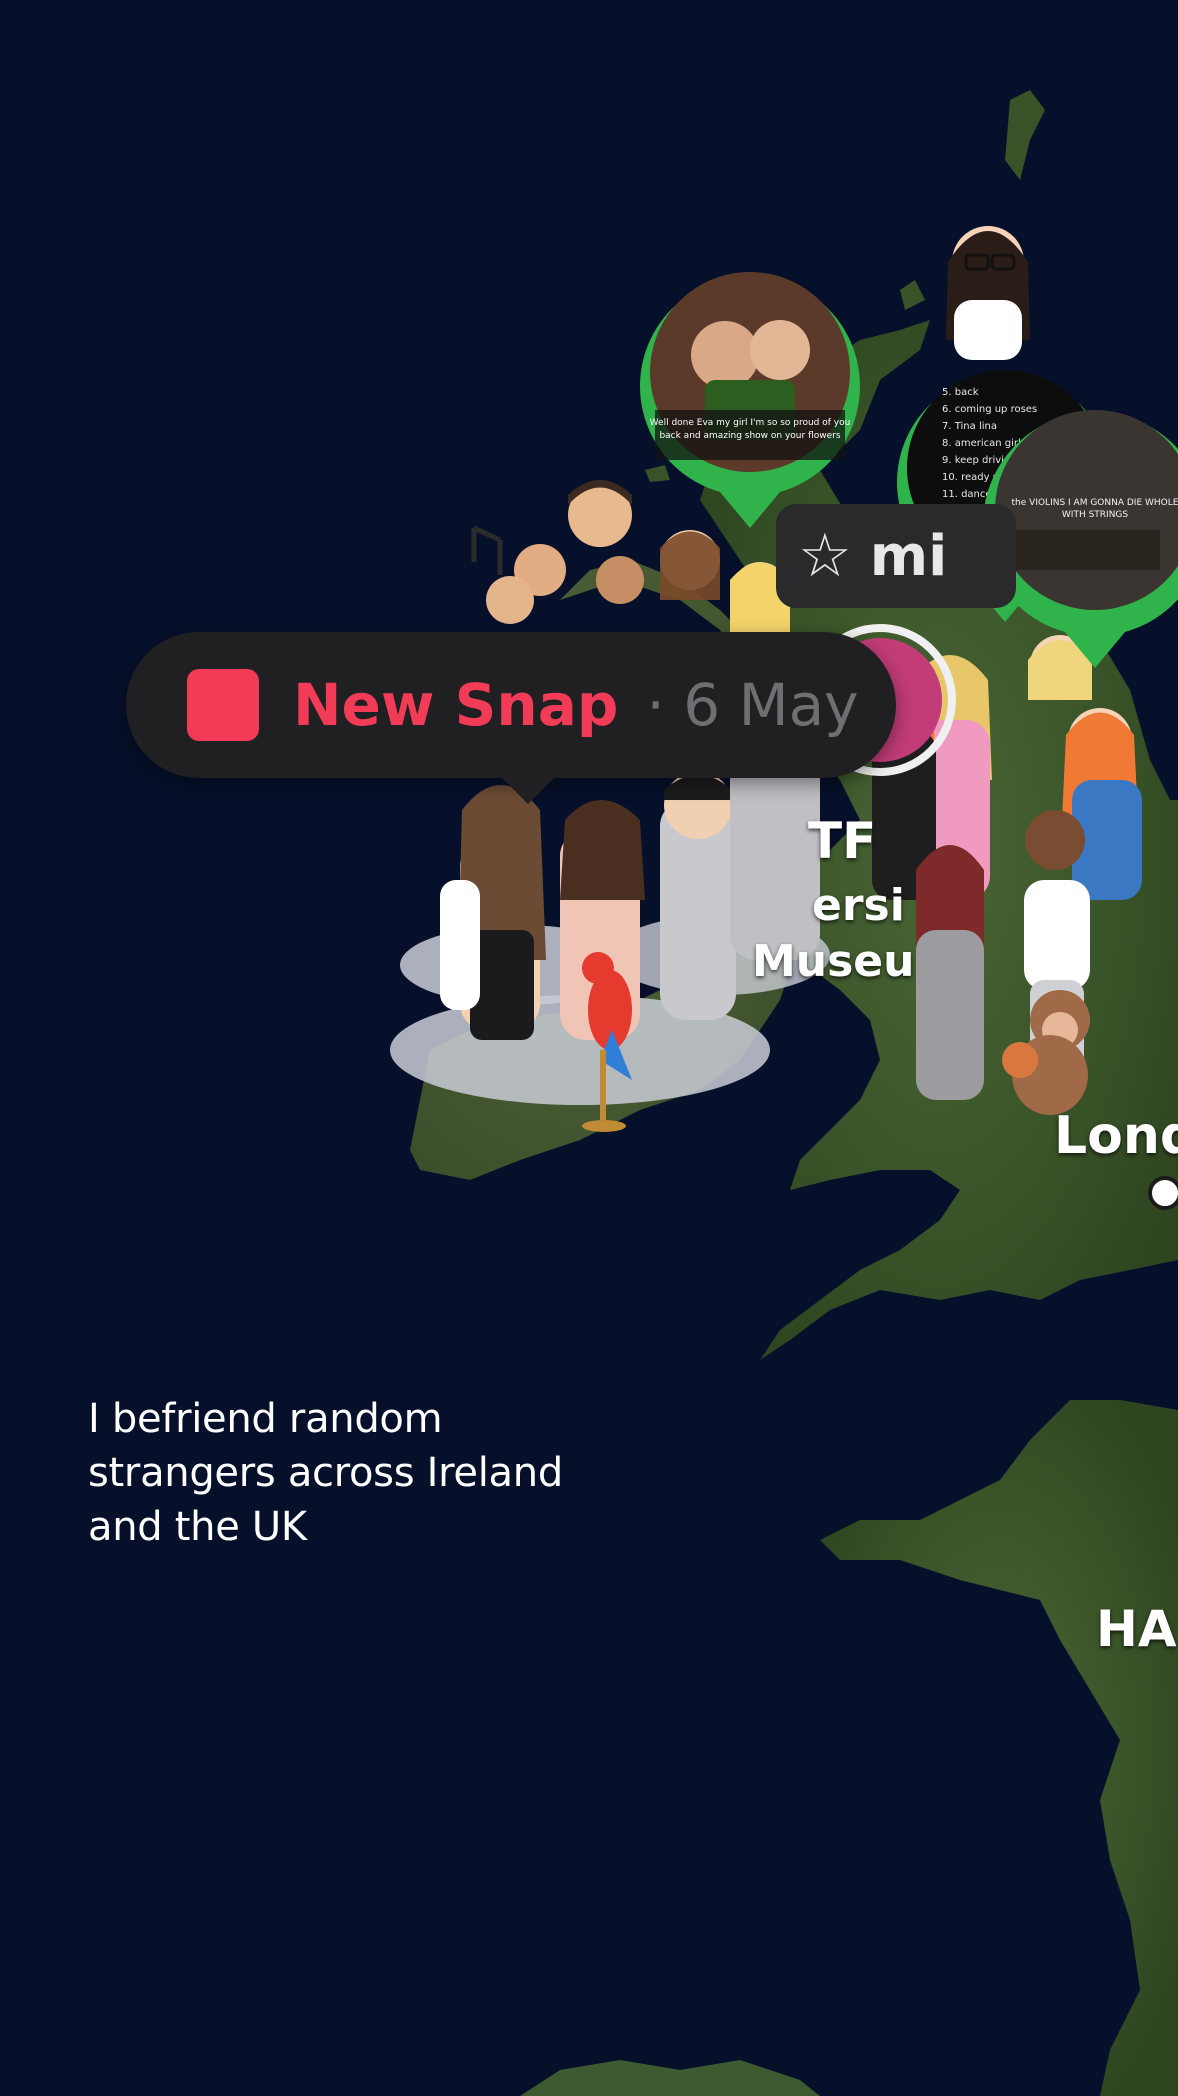 The image size is (1178, 2096). Describe the element at coordinates (1095, 515) in the screenshot. I see `svg-text: WITH STRINGS` at that location.